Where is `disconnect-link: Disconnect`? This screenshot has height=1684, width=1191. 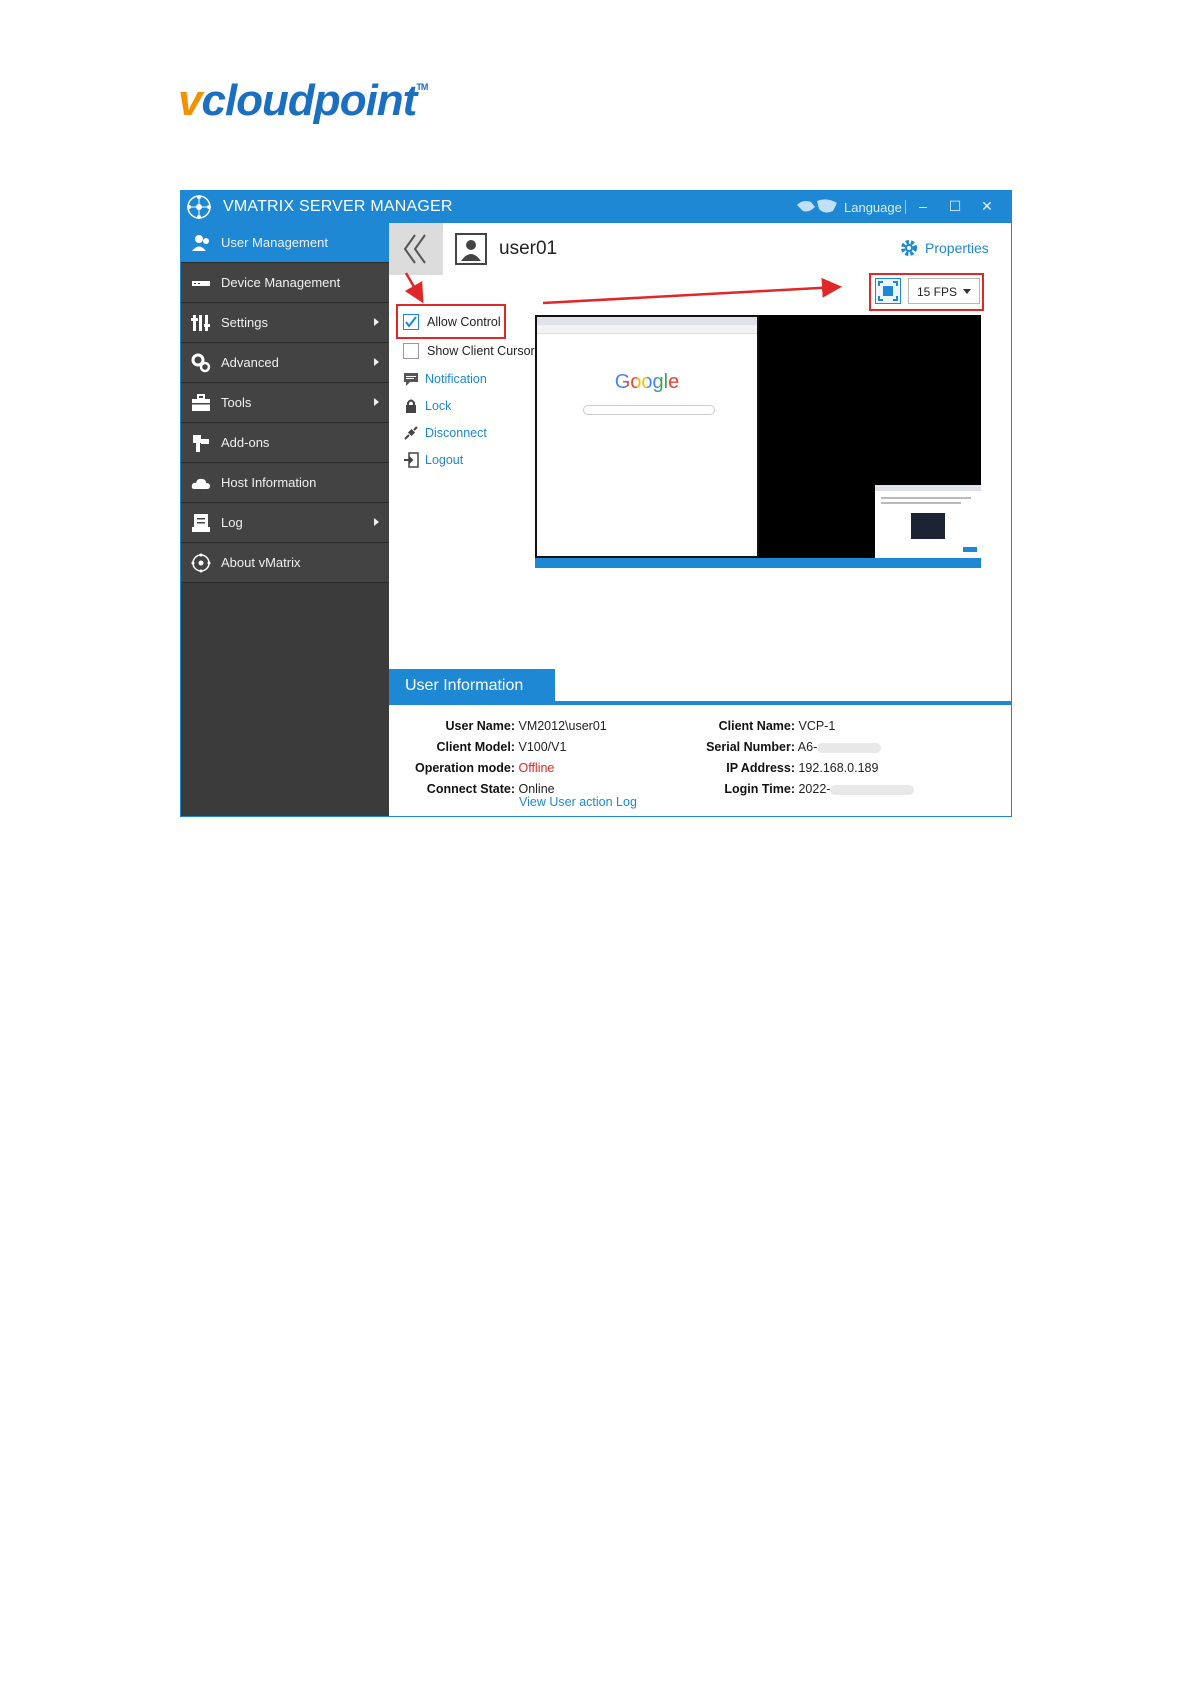
disconnect-link: Disconnect is located at coordinates (445, 433).